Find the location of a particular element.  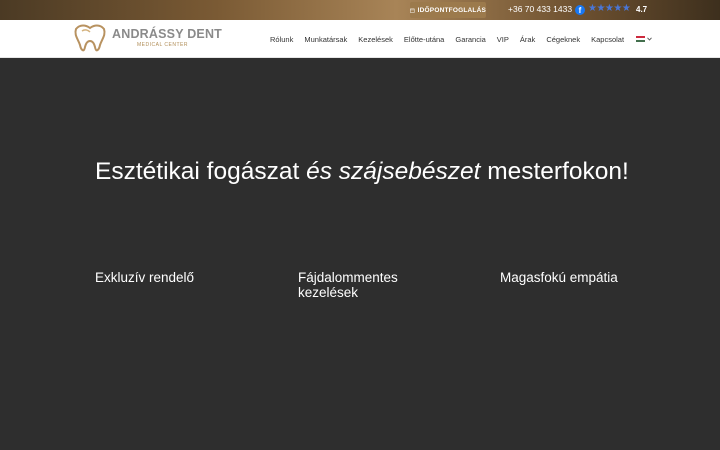

nav-item-munkatarsak: Munkatársak is located at coordinates (325, 39).